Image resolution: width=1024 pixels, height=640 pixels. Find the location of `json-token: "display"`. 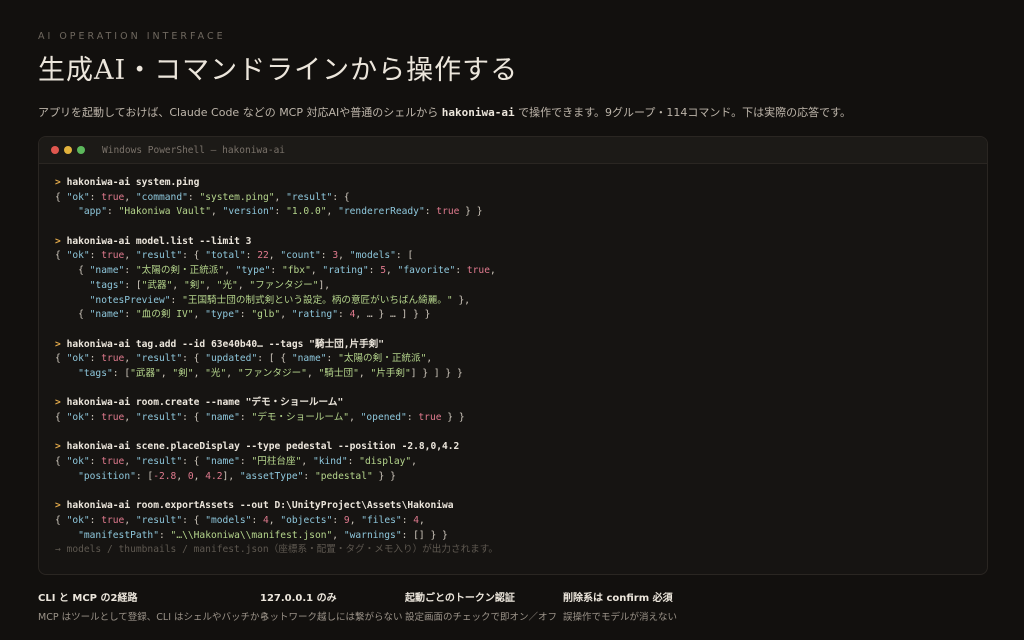

json-token: "display" is located at coordinates (385, 462).